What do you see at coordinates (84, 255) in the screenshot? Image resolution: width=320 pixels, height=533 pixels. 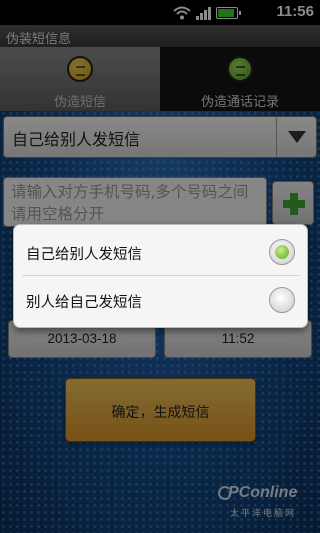 I see `dialog-option-label: 自己给别人发短信` at bounding box center [84, 255].